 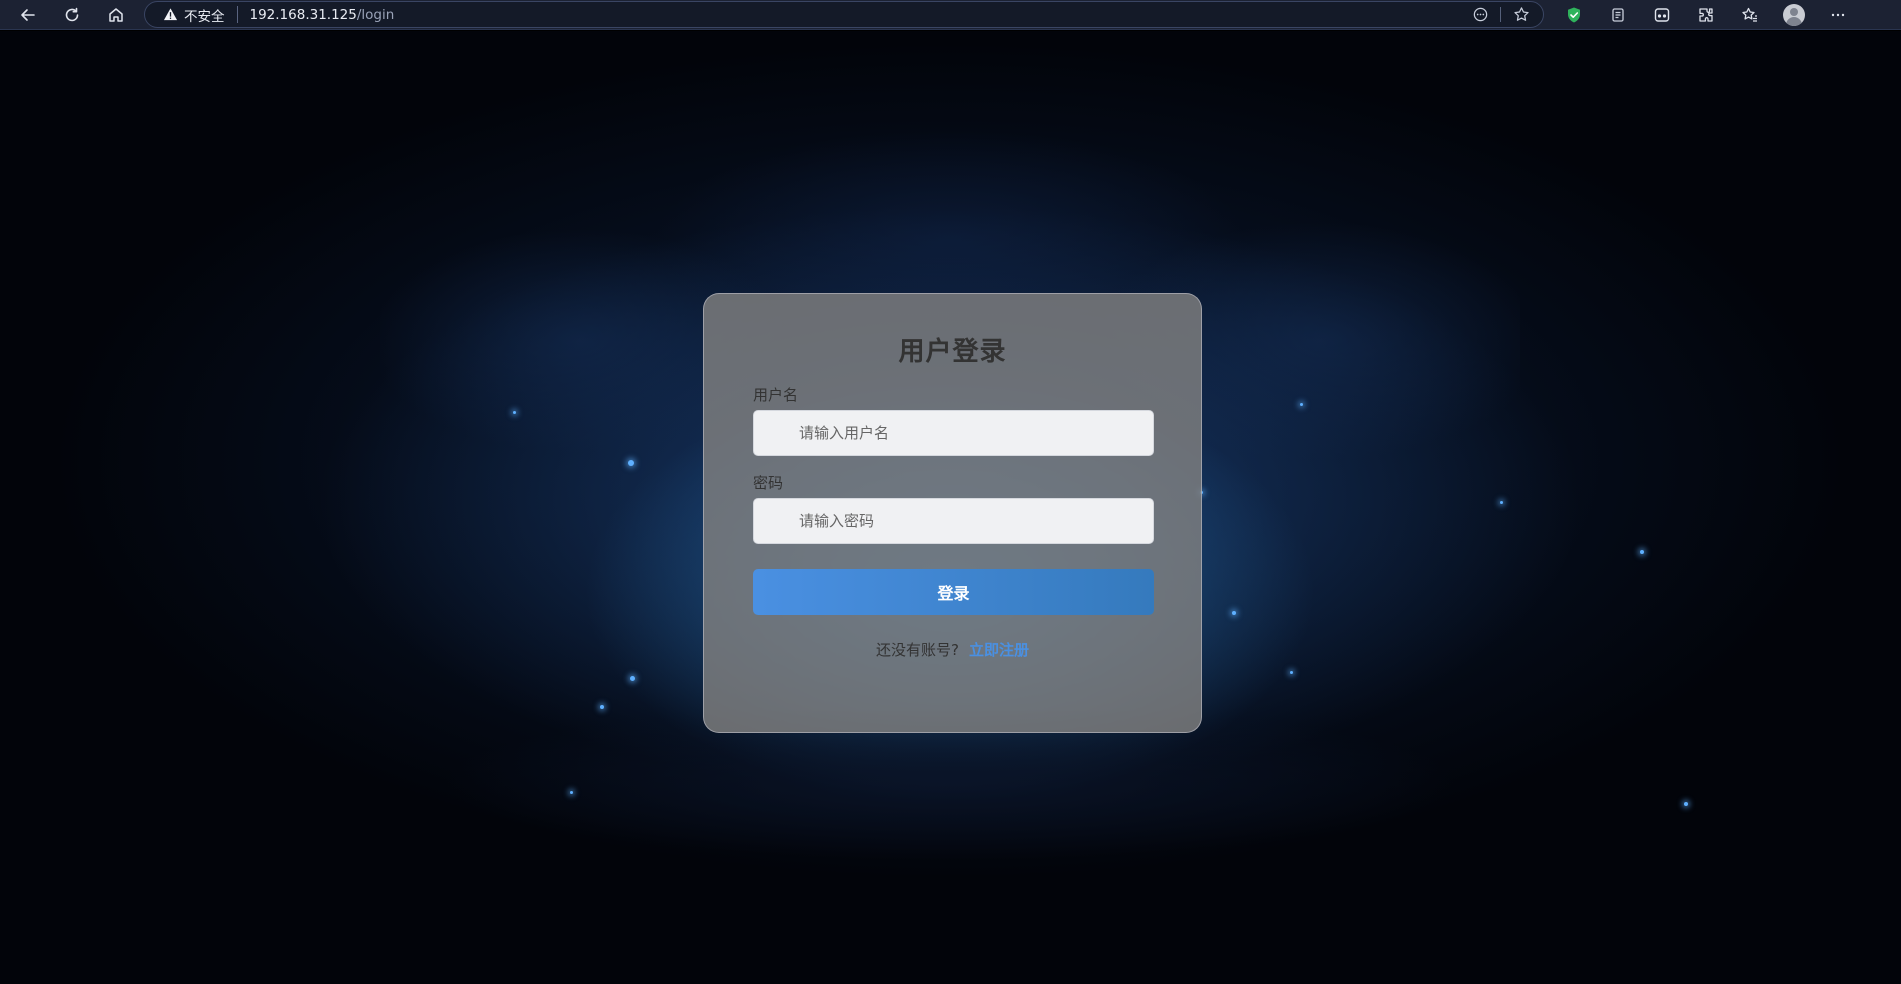 I want to click on back-button, so click(x=28, y=15).